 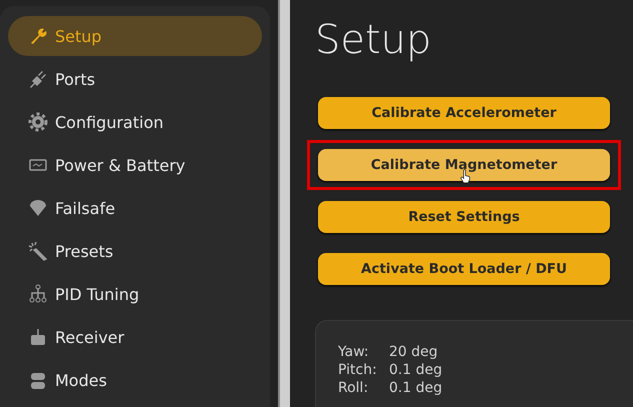 I want to click on attitude-label: Pitch:, so click(x=358, y=370).